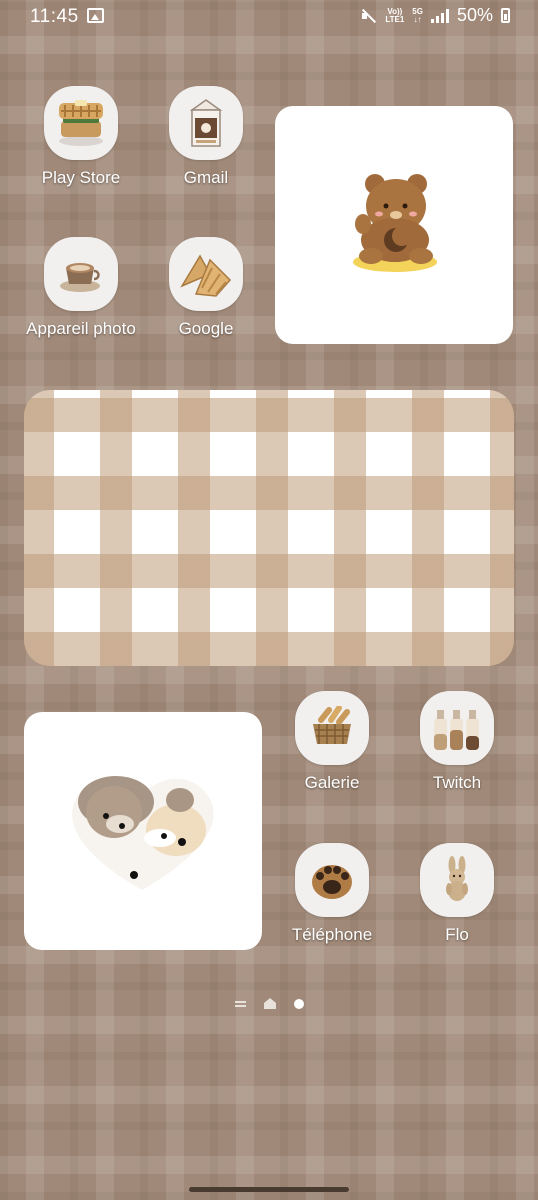 The height and width of the screenshot is (1200, 538). I want to click on app-twitch: Twitch, so click(457, 742).